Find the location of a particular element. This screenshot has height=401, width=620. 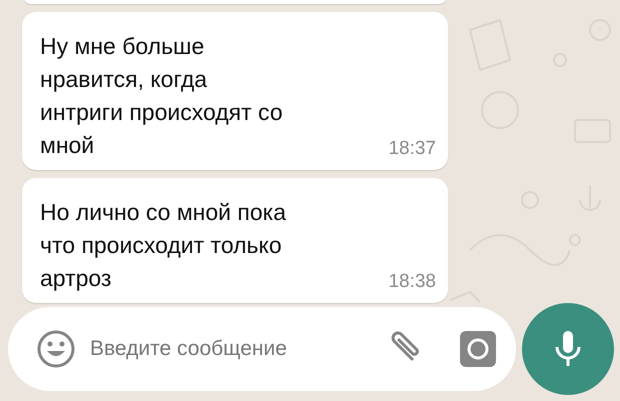

message-time: 18:38 is located at coordinates (412, 282).